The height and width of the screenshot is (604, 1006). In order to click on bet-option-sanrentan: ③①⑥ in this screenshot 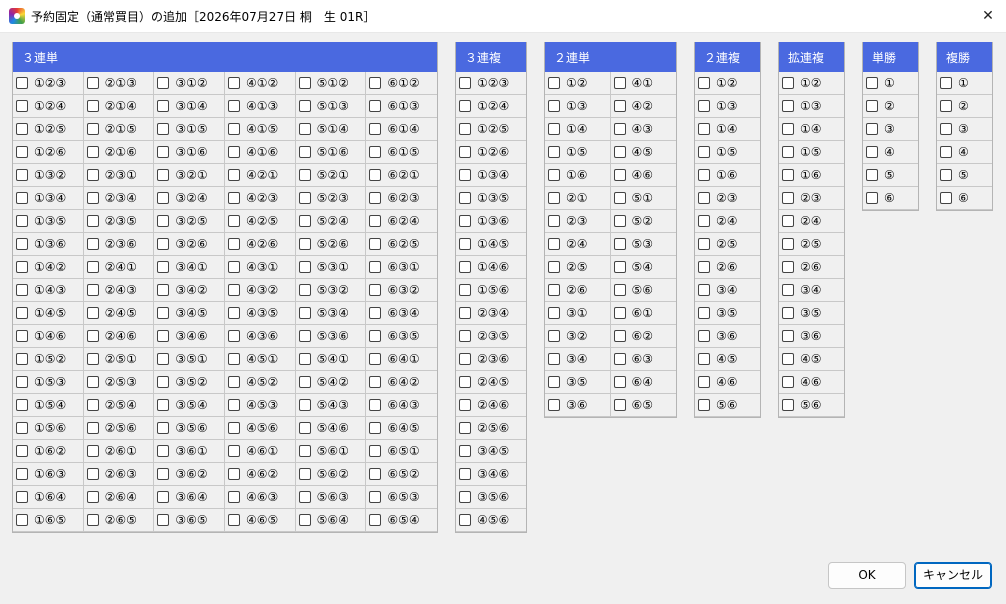, I will do `click(189, 152)`.